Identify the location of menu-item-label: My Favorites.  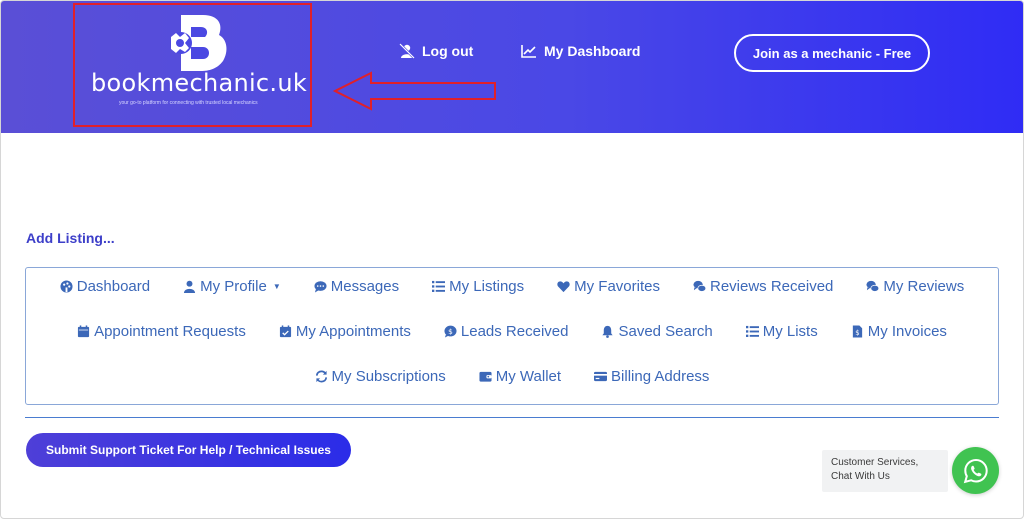
(617, 286).